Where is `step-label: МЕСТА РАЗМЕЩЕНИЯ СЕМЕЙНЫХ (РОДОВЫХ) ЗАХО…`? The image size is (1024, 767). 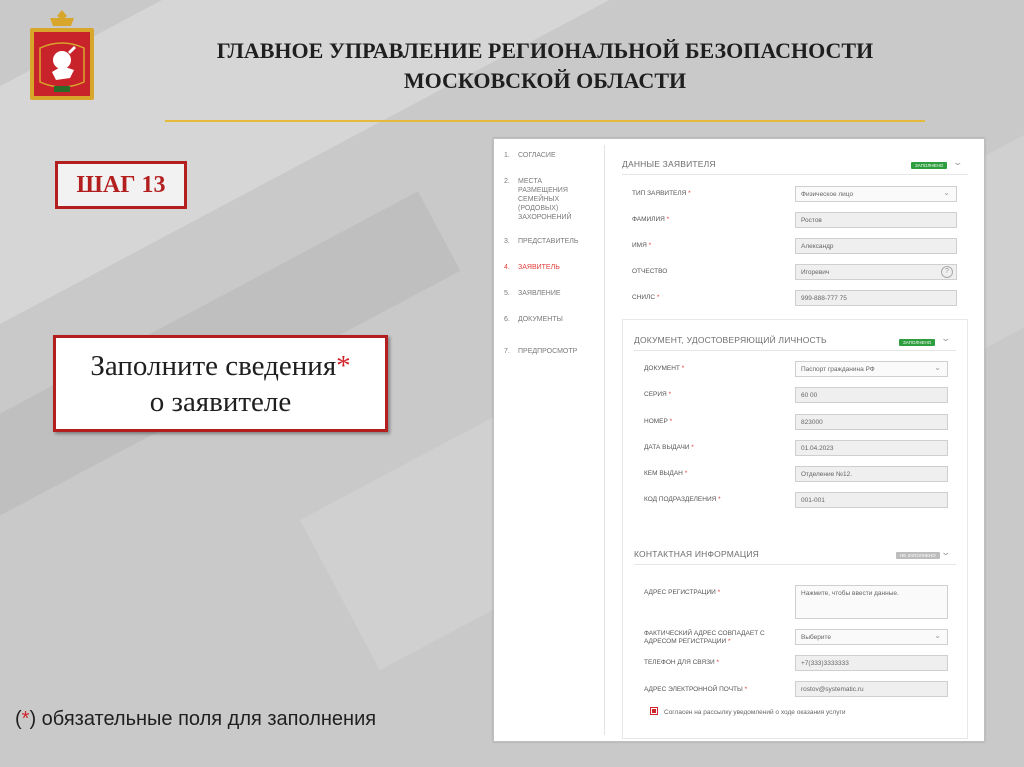 step-label: МЕСТА РАЗМЕЩЕНИЯ СЕМЕЙНЫХ (РОДОВЫХ) ЗАХО… is located at coordinates (545, 199).